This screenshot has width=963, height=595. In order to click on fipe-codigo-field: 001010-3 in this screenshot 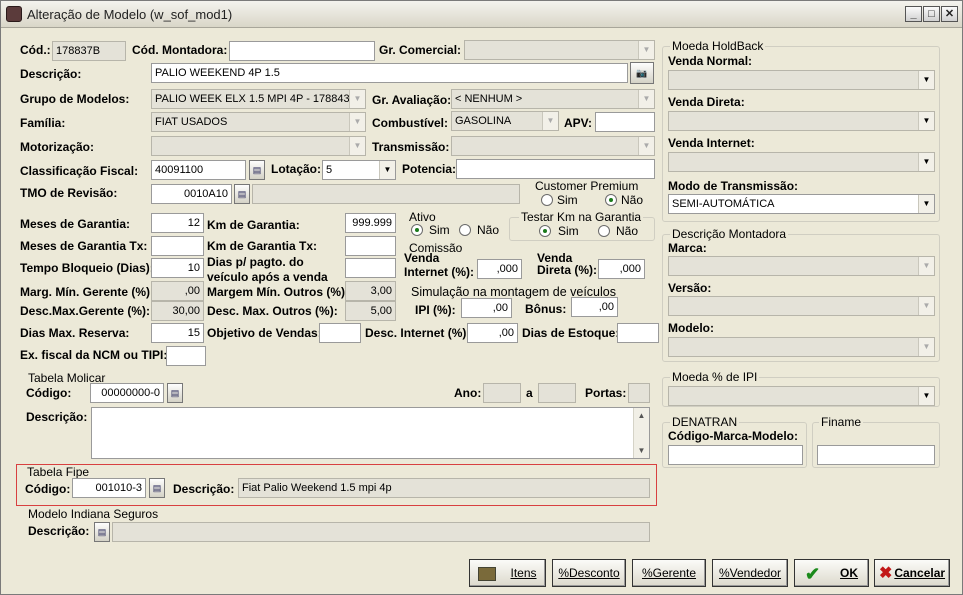, I will do `click(109, 488)`.